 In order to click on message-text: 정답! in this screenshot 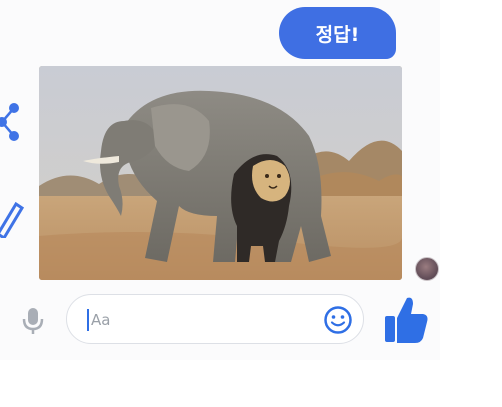, I will do `click(337, 34)`.